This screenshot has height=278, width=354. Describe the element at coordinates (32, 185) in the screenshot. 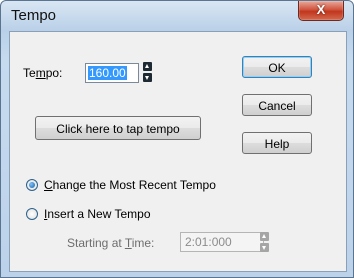

I see `change-recent-radio` at that location.